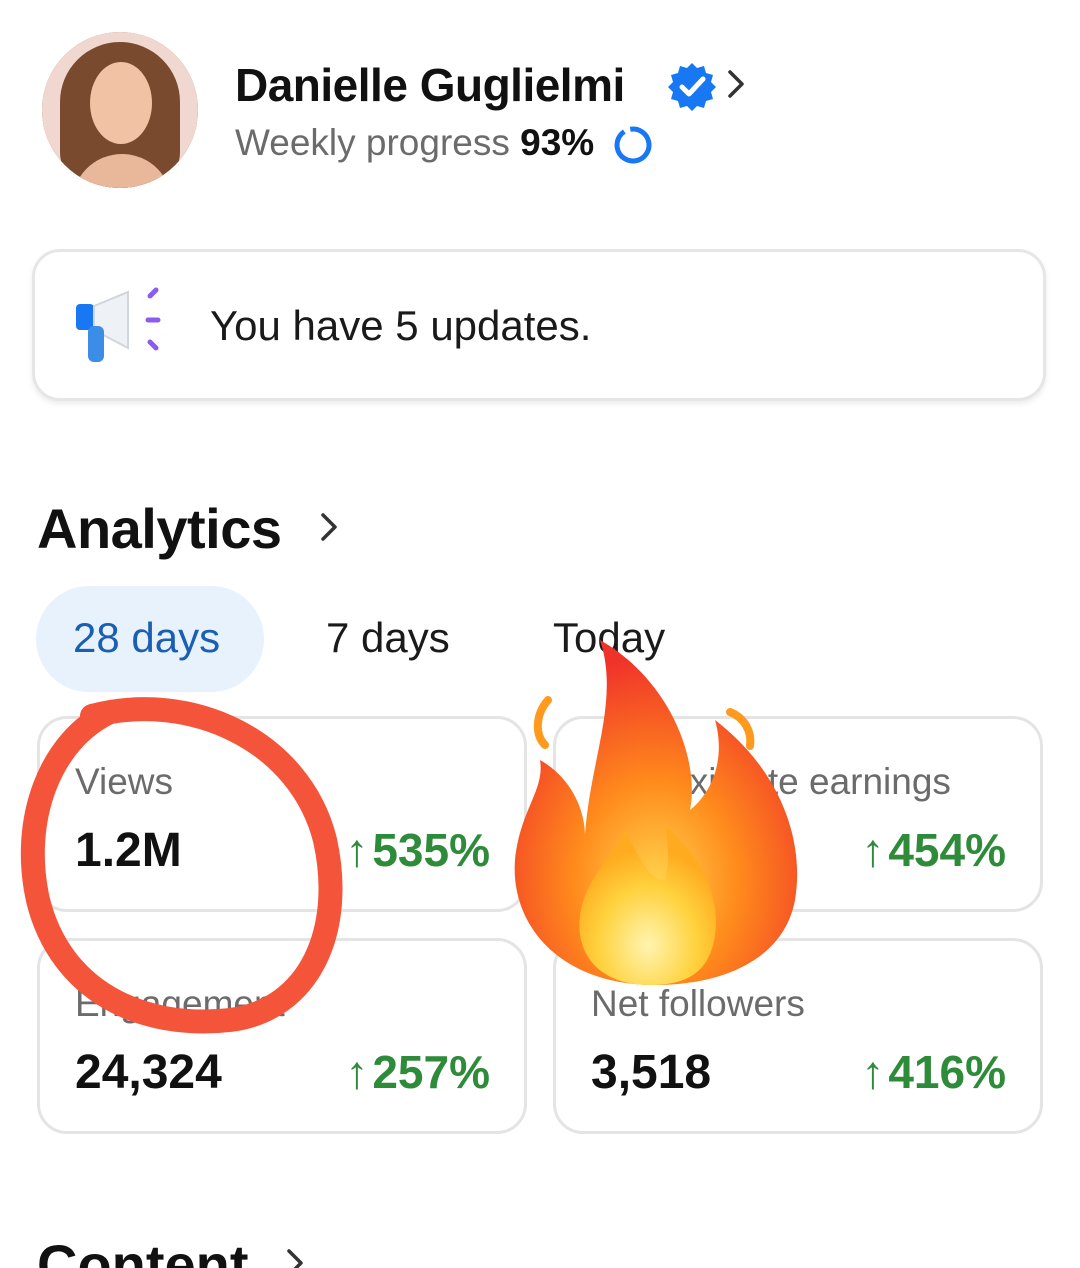 This screenshot has height=1268, width=1080. I want to click on metric-change-value: 454%, so click(947, 850).